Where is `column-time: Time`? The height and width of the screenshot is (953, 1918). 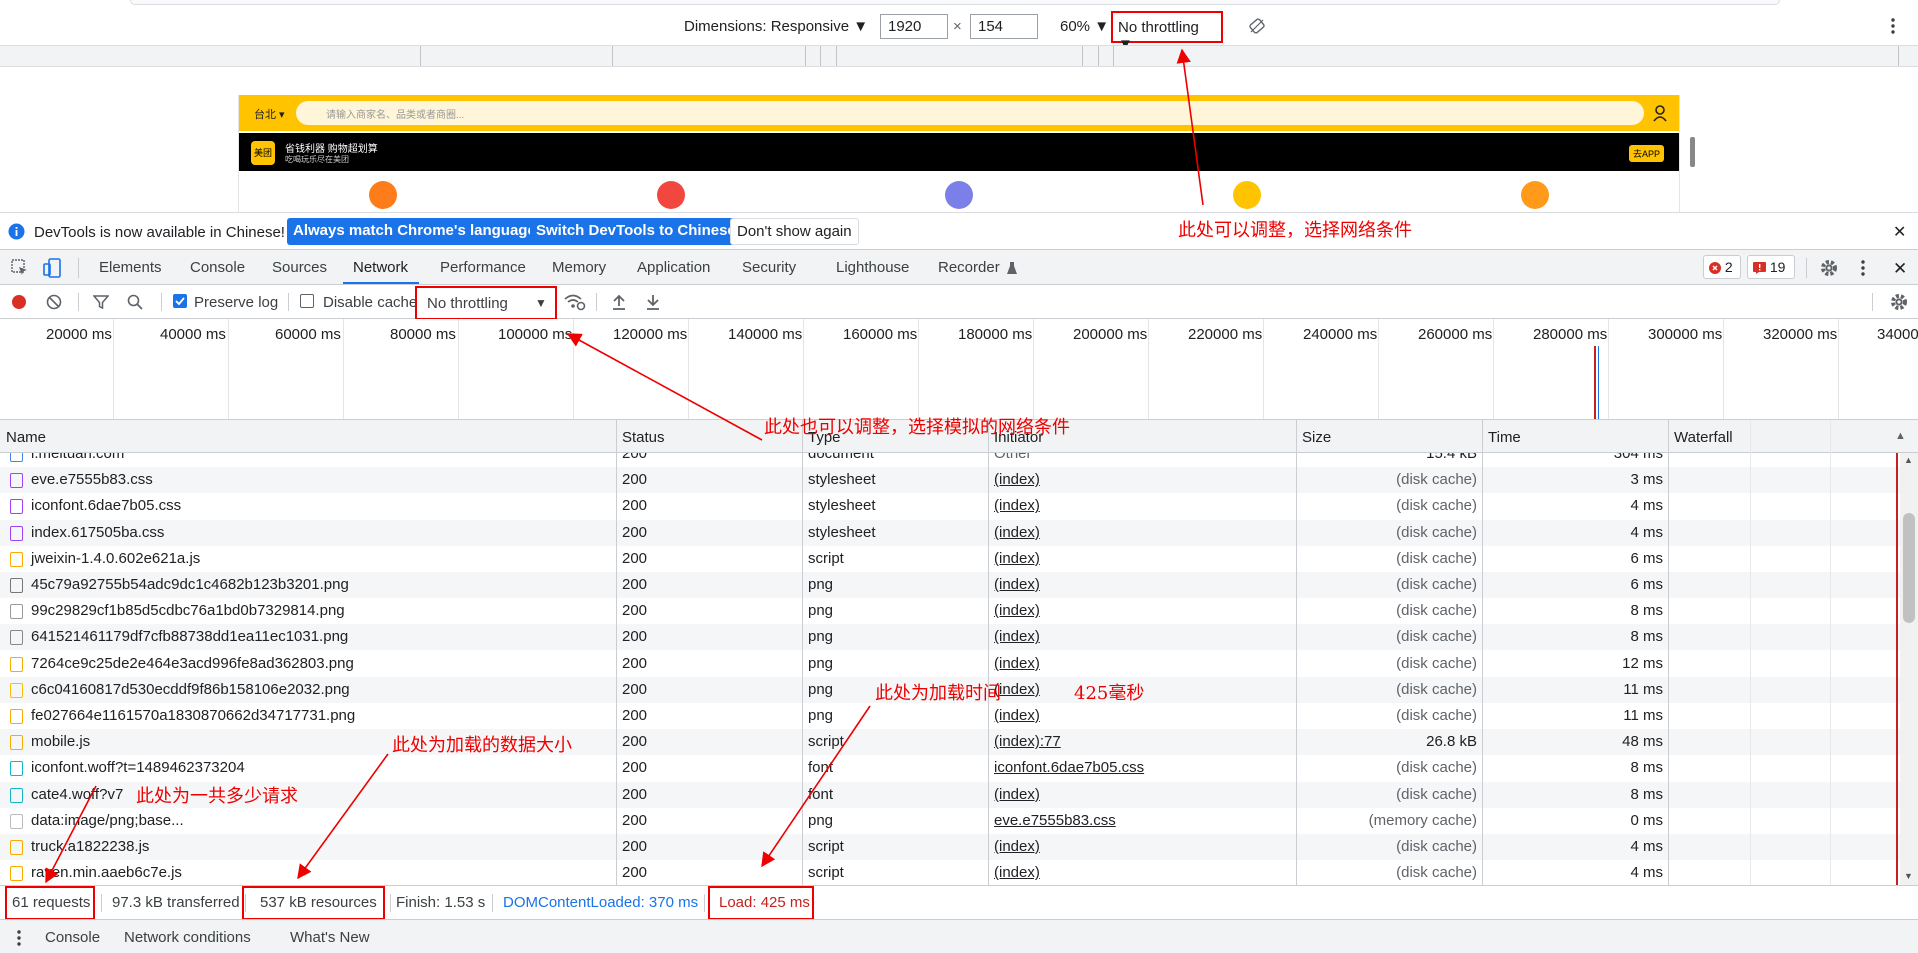 column-time: Time is located at coordinates (1504, 437).